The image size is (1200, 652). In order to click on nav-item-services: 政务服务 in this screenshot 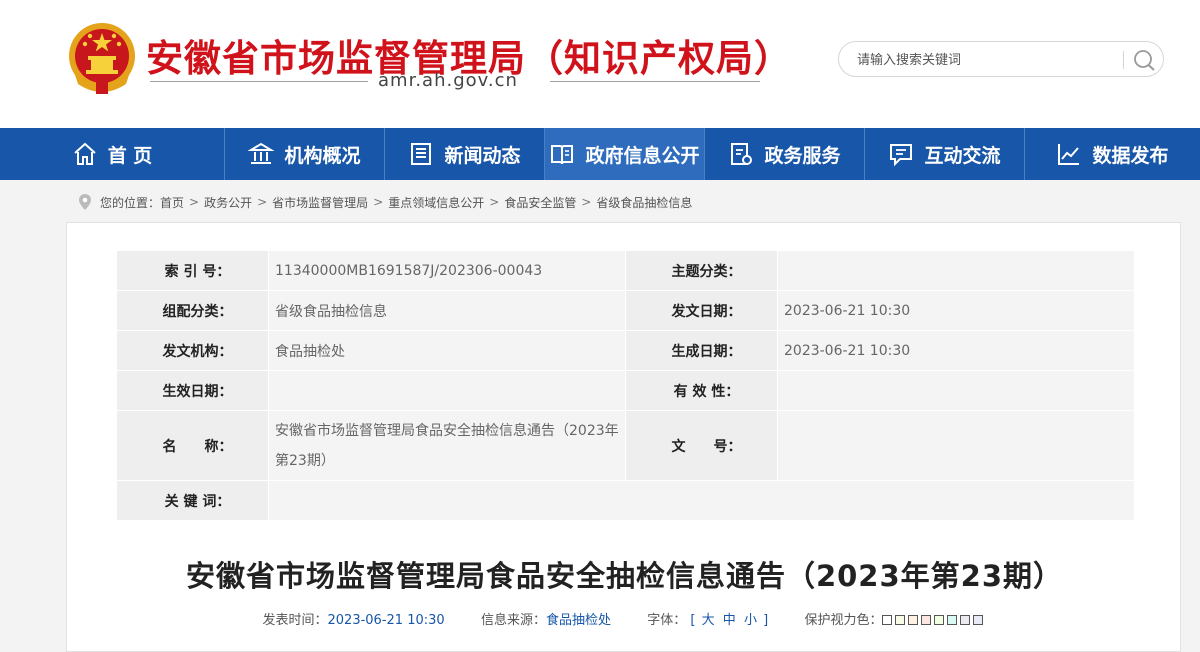, I will do `click(785, 154)`.